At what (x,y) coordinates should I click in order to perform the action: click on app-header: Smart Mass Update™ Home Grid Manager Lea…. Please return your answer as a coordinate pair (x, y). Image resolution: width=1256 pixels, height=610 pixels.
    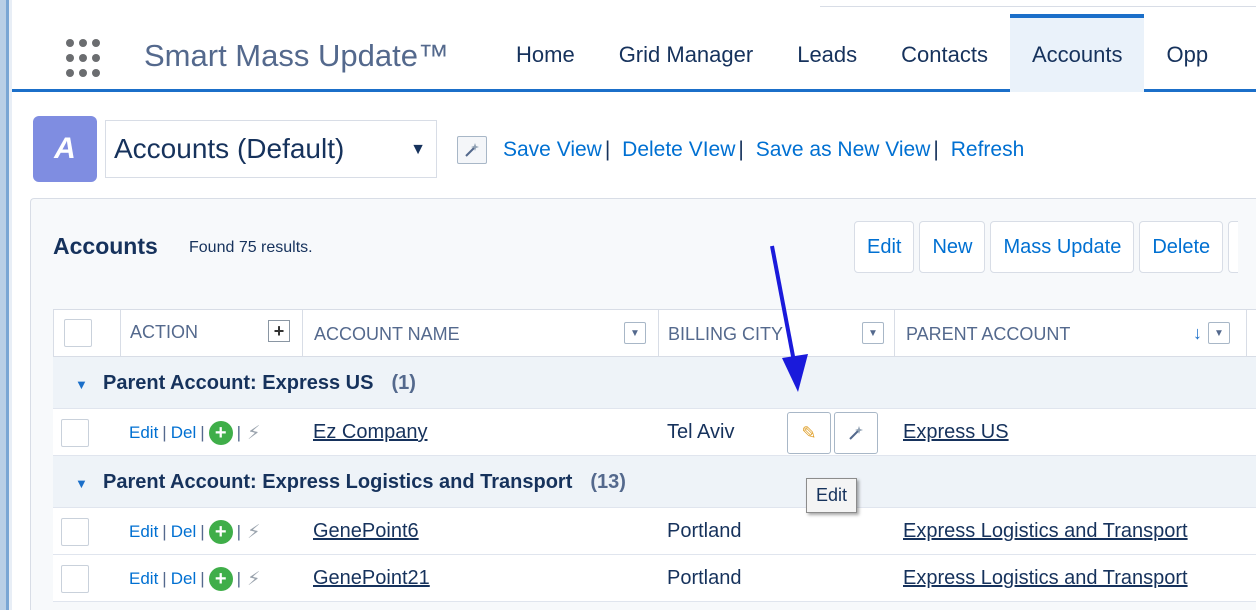
    Looking at the image, I should click on (634, 53).